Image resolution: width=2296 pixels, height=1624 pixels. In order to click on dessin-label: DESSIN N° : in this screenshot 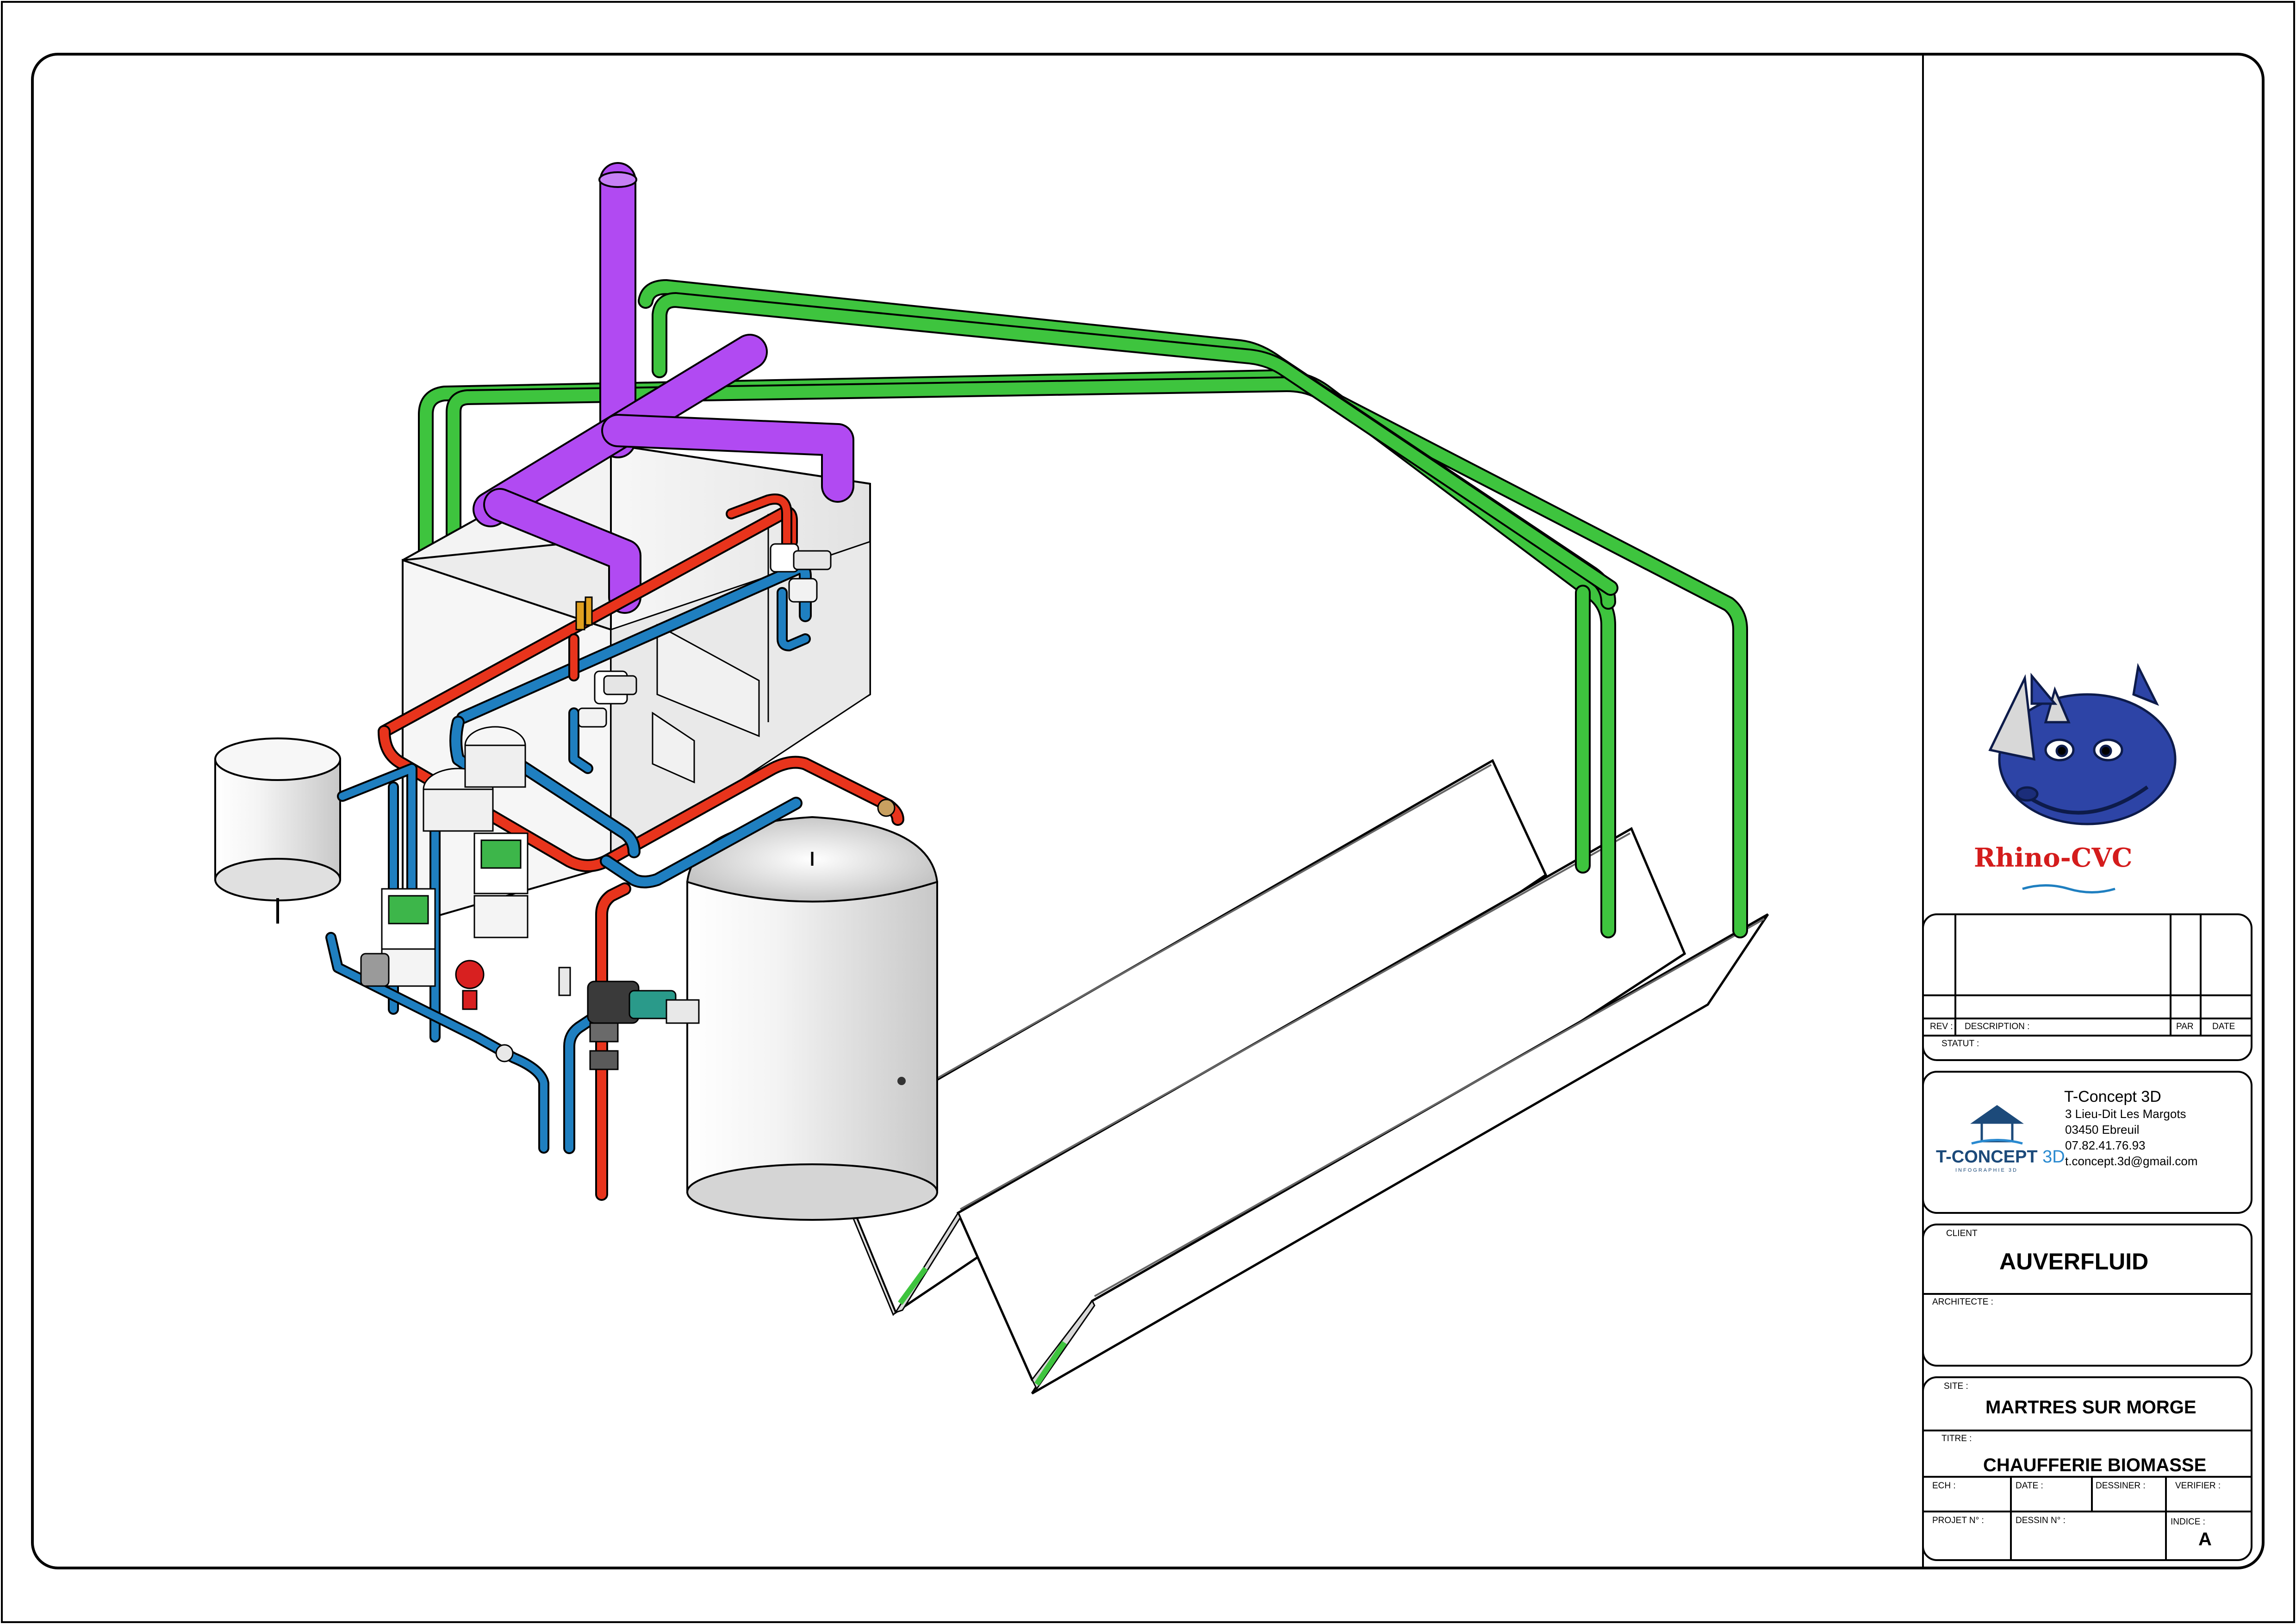, I will do `click(2041, 1520)`.